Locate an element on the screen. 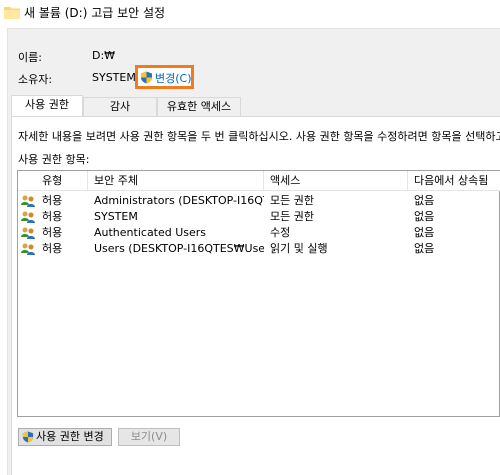 This screenshot has height=475, width=500. change-permissions-label: 사용 권한 변경 is located at coordinates (70, 436).